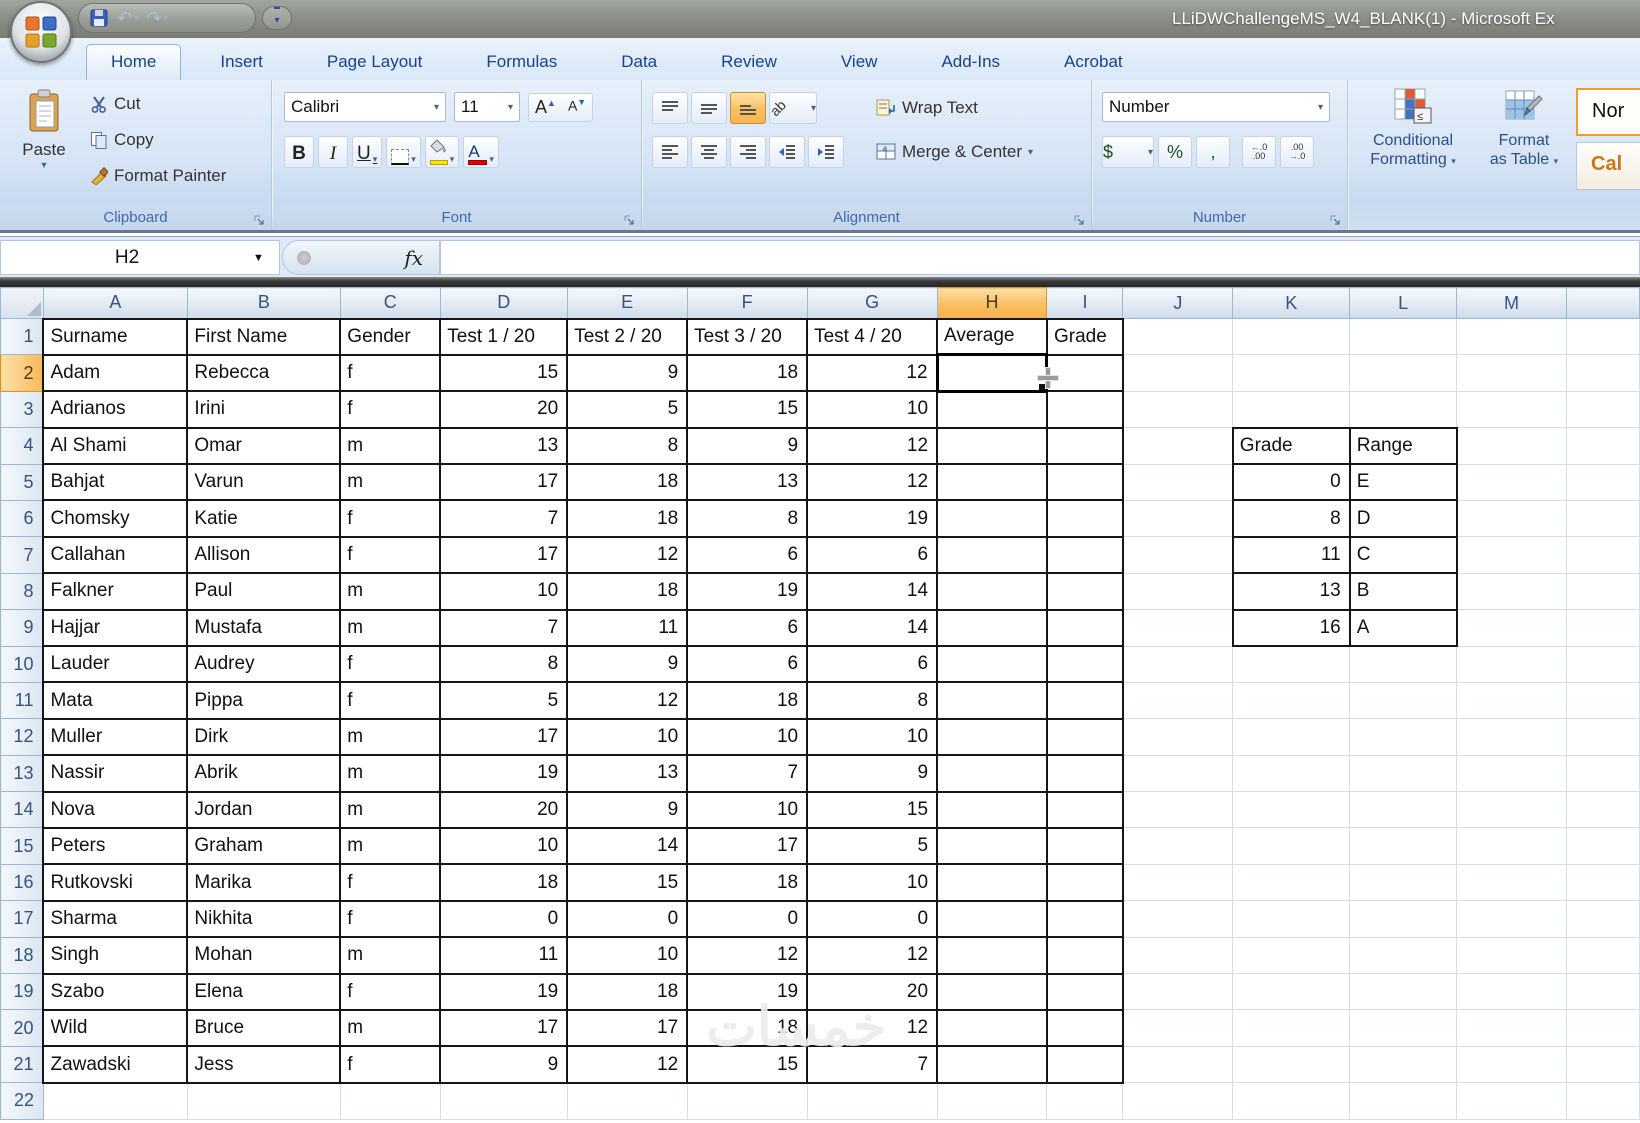 The width and height of the screenshot is (1640, 1123). I want to click on cell-N17, so click(1602, 919).